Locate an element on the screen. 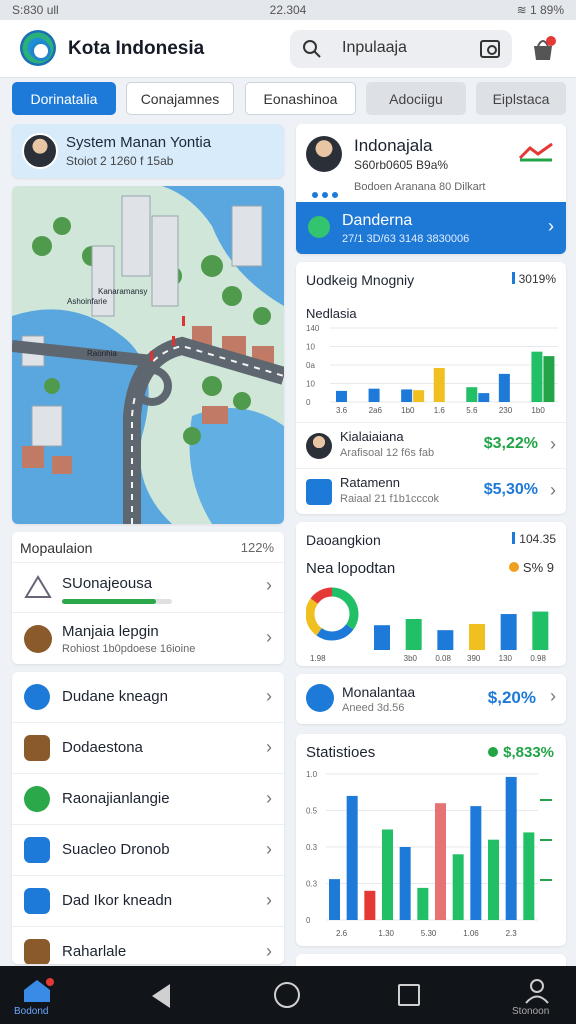  x-tick-label: 2.3 is located at coordinates (512, 933).